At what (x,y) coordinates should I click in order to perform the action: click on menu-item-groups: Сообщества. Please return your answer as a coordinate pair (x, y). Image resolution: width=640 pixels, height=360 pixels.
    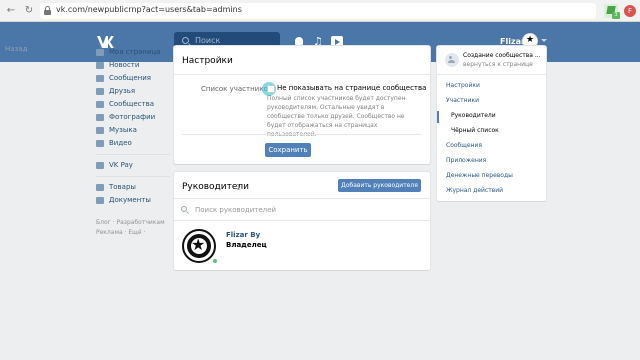
    Looking at the image, I should click on (133, 105).